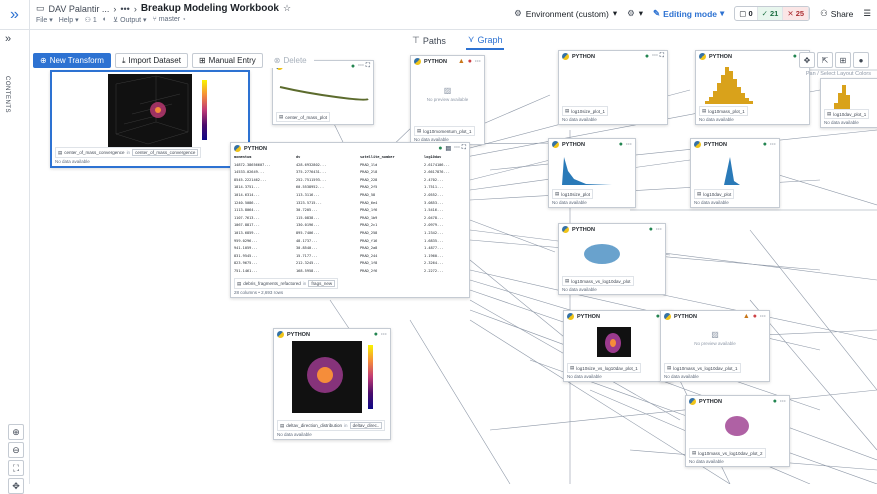 This screenshot has height=494, width=877. What do you see at coordinates (723, 111) in the screenshot?
I see `dataset-label: ▤ log10mass_plot_1` at bounding box center [723, 111].